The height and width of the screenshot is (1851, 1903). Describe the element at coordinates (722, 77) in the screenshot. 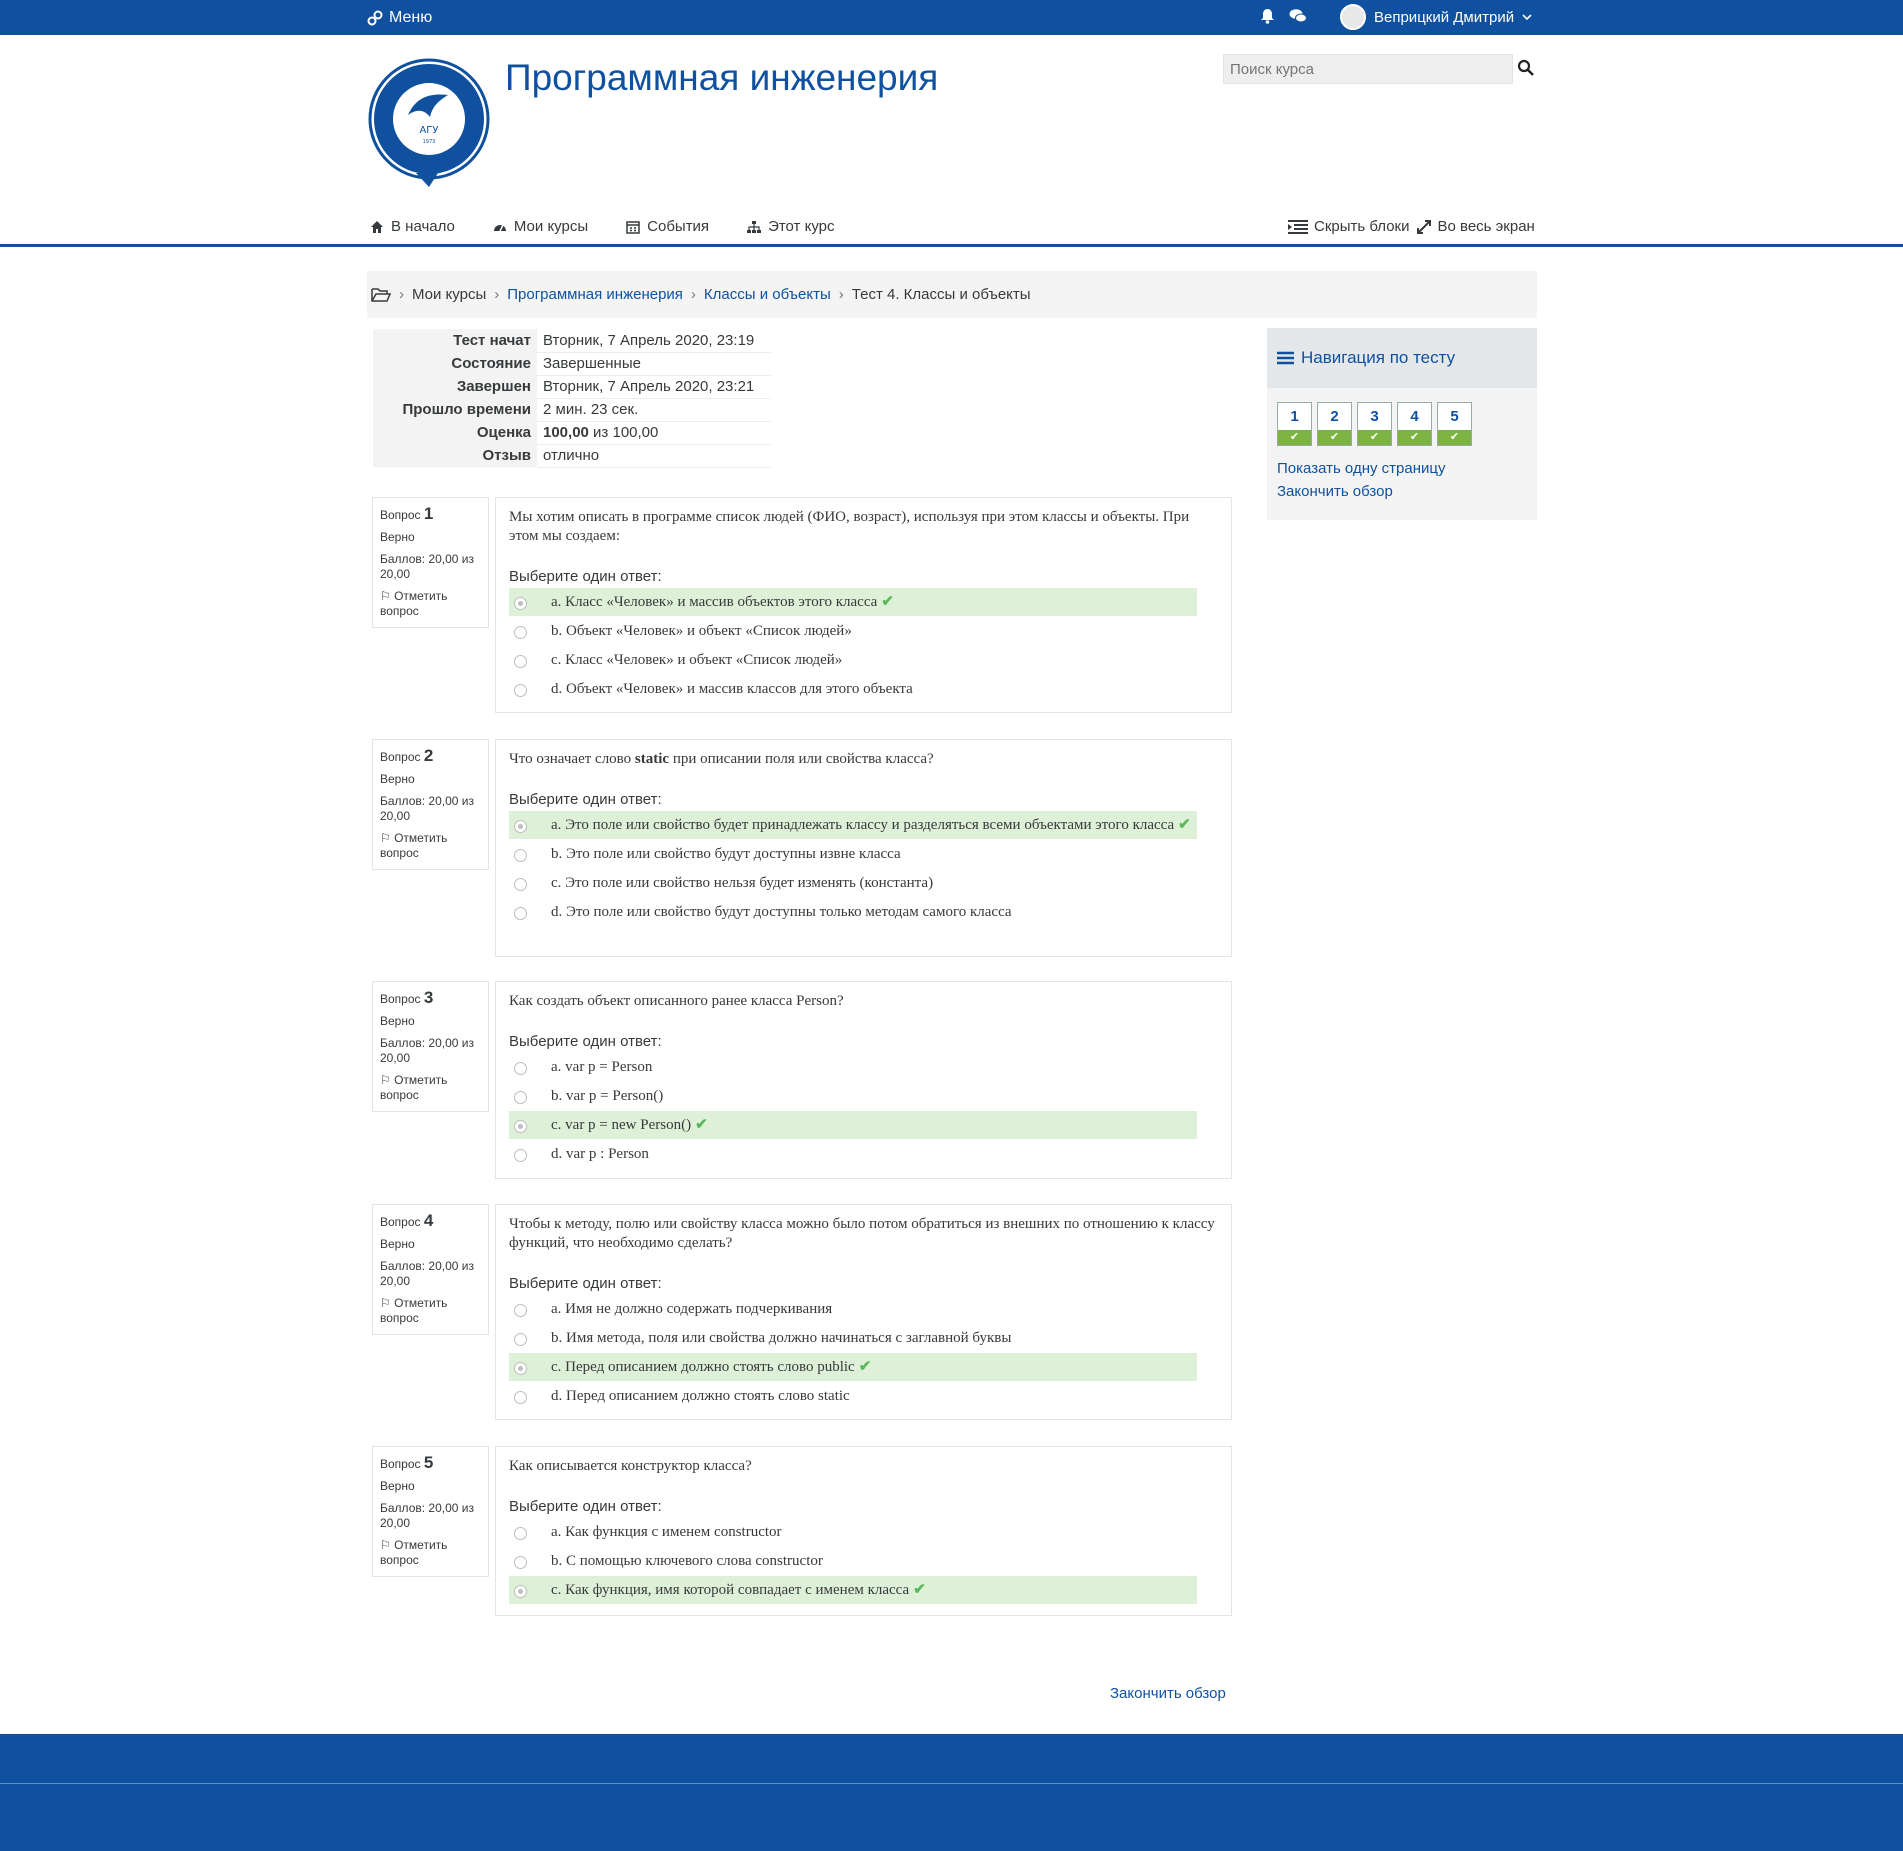

I see `course-title: Программная инженерия` at that location.